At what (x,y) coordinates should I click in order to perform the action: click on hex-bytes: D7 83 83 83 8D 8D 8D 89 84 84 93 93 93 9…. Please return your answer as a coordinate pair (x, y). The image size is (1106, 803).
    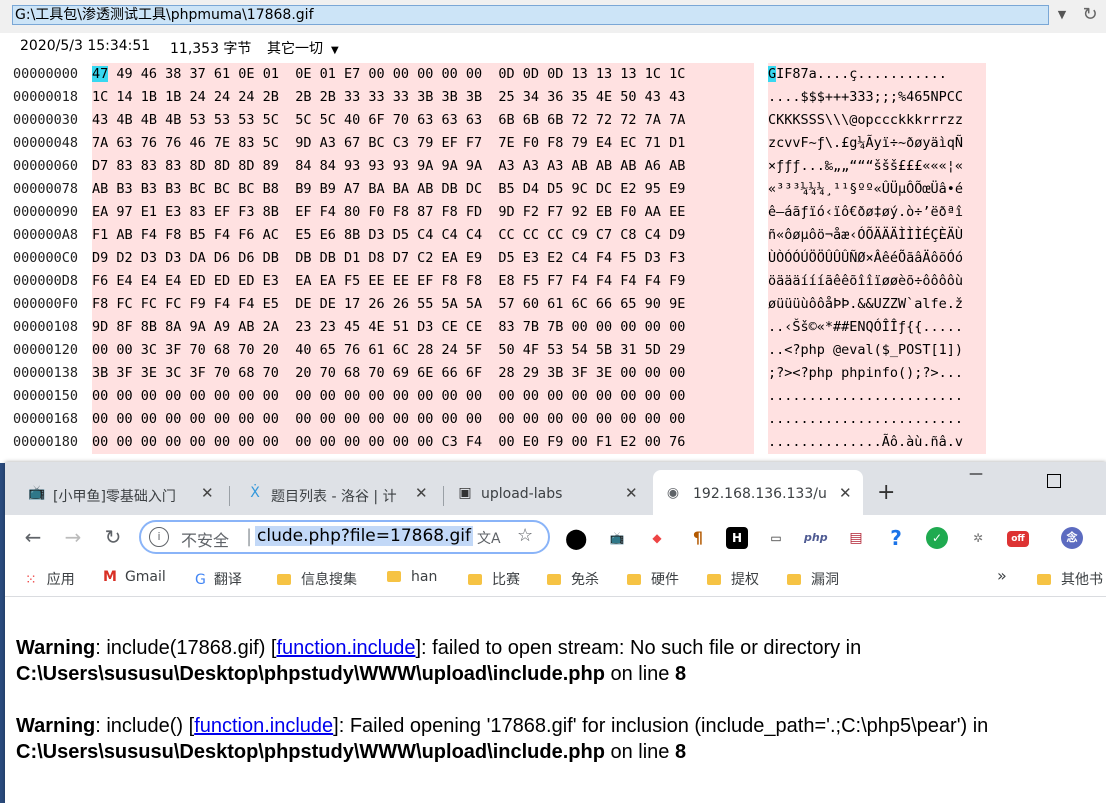
    Looking at the image, I should click on (423, 166).